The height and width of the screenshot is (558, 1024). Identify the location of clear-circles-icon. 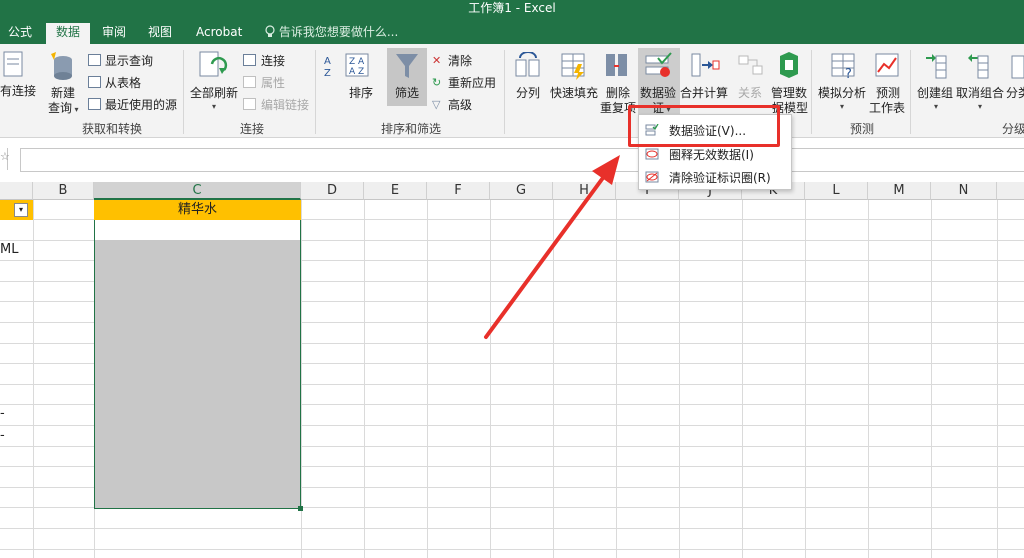
(652, 177).